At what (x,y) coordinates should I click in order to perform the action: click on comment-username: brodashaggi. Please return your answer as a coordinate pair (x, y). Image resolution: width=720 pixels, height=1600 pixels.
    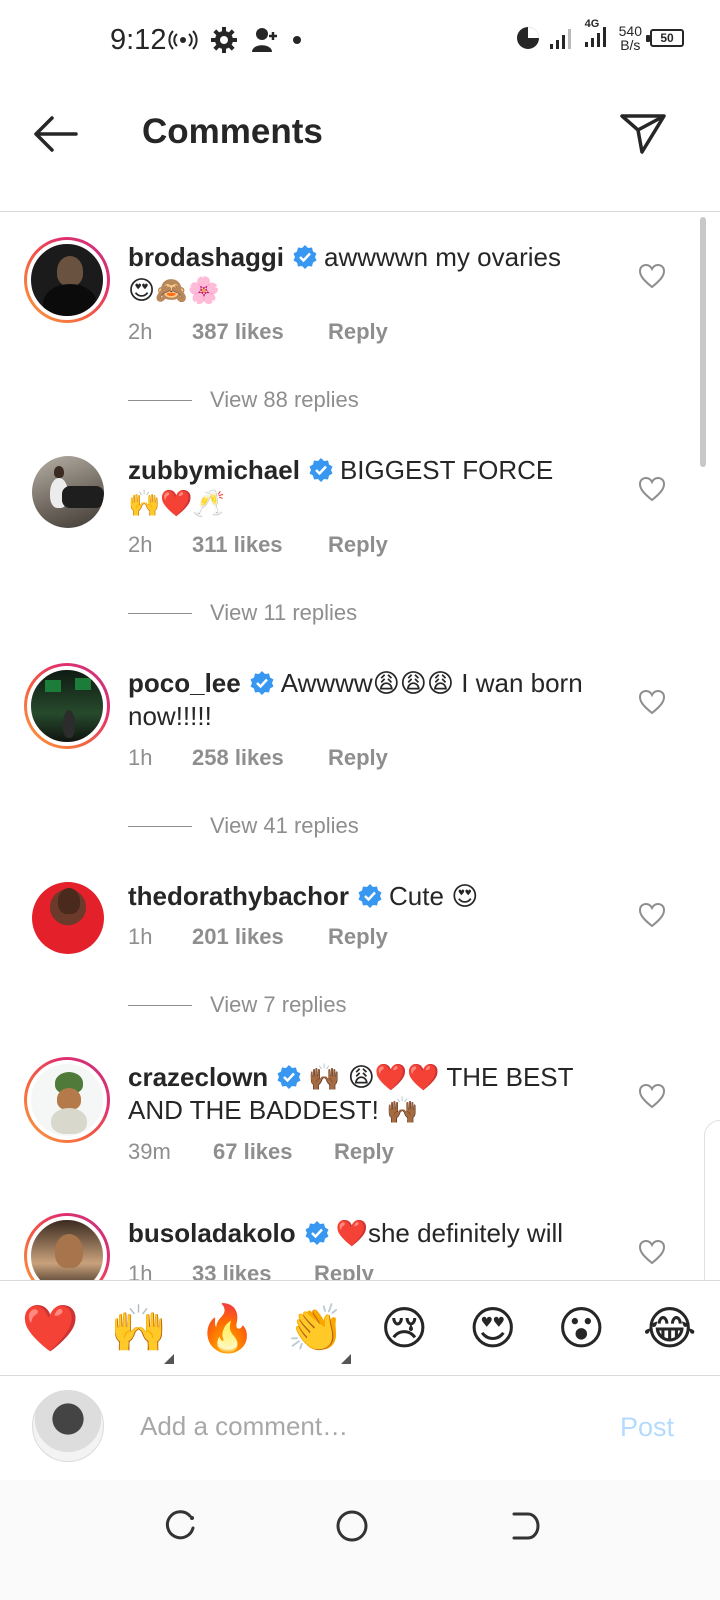
    Looking at the image, I should click on (206, 257).